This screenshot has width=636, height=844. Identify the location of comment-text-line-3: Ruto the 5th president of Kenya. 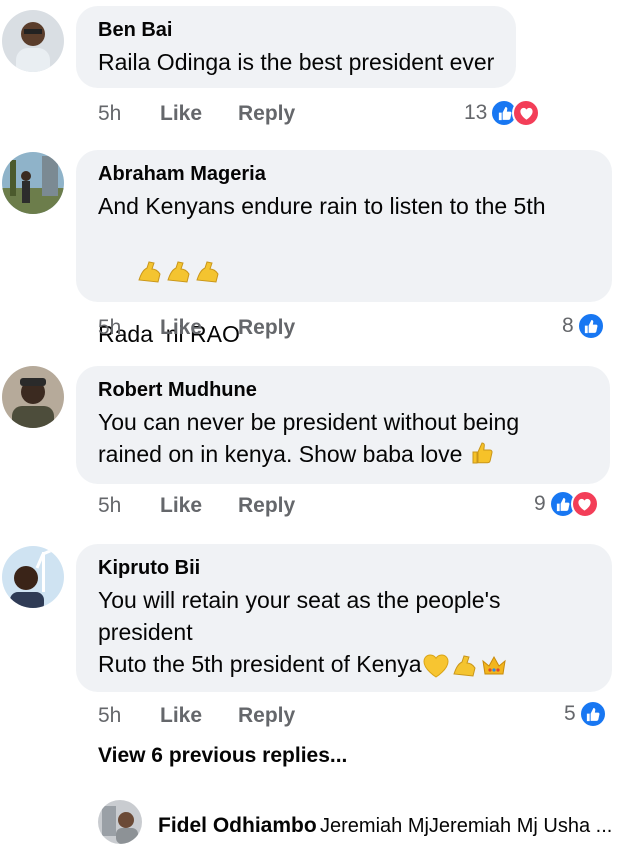
(344, 664).